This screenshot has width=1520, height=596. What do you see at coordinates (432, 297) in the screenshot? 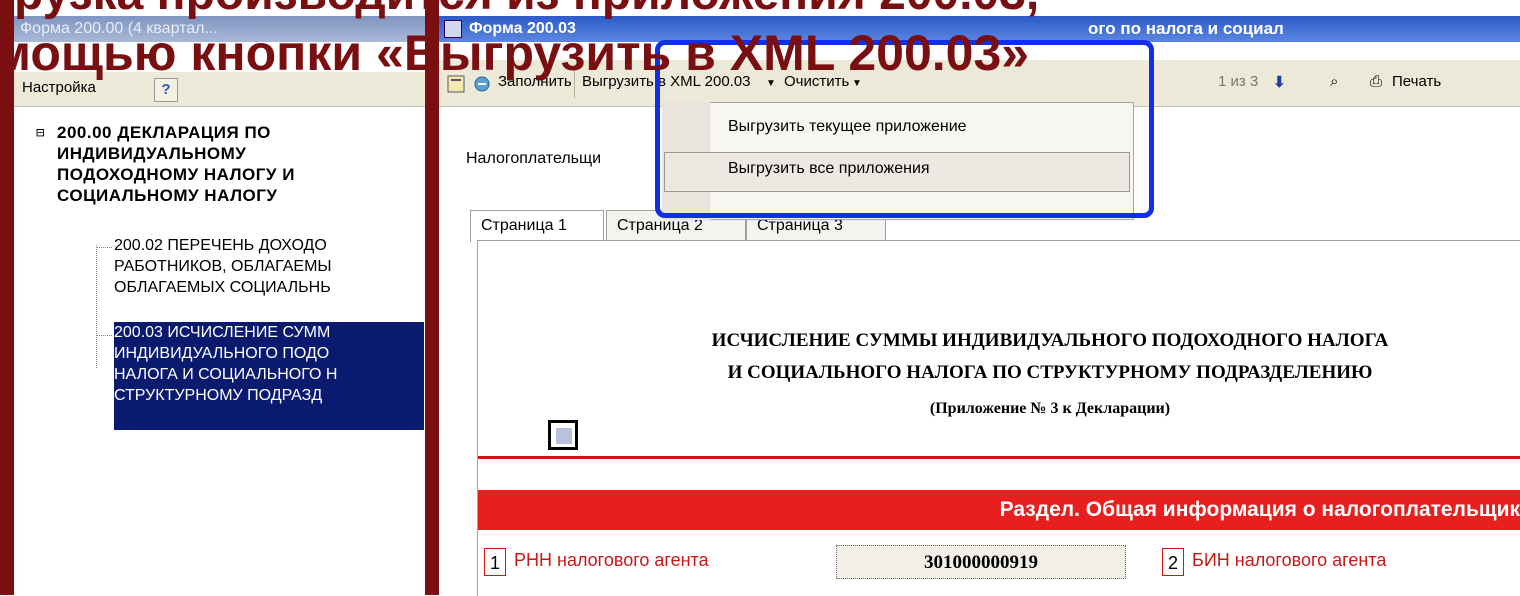
I see `slide-frame-middle` at bounding box center [432, 297].